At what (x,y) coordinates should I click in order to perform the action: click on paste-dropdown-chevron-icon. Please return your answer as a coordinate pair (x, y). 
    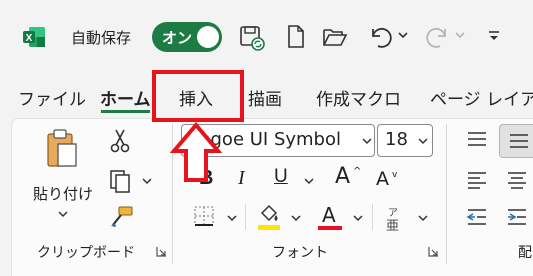
    Looking at the image, I should click on (63, 214).